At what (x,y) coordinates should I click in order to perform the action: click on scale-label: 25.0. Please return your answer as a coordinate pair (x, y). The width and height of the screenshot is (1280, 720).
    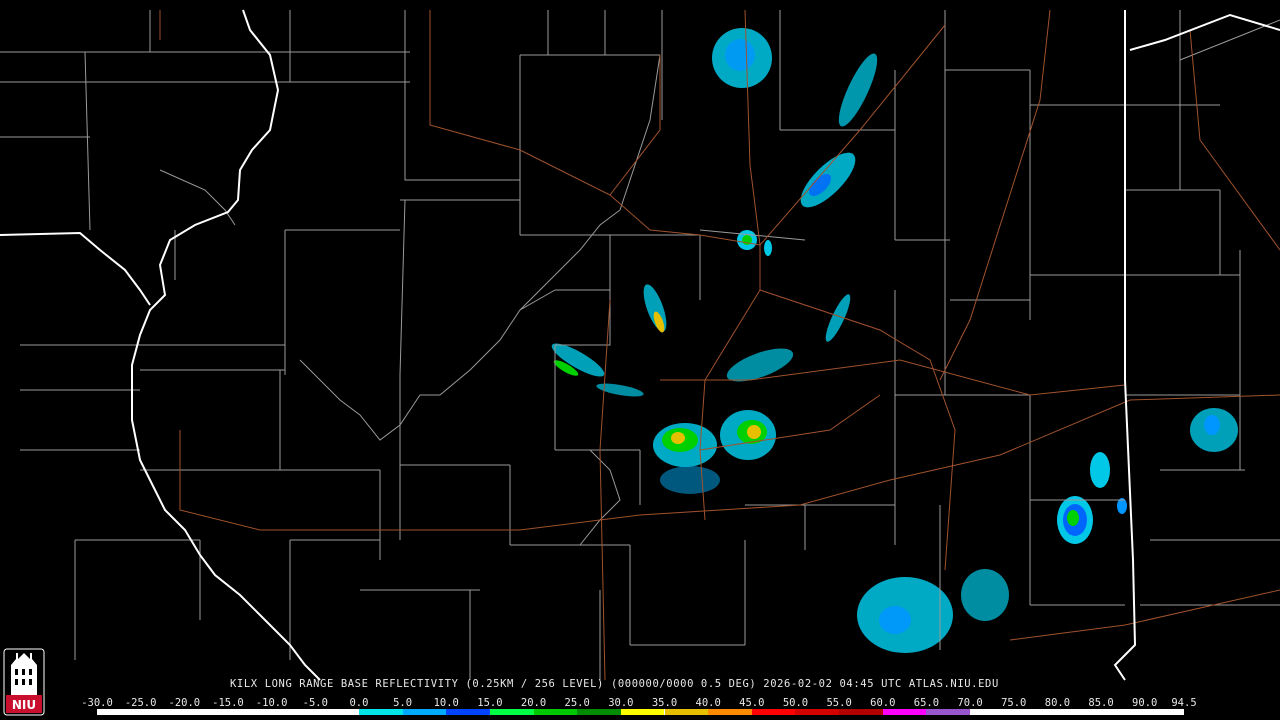
    Looking at the image, I should click on (577, 703).